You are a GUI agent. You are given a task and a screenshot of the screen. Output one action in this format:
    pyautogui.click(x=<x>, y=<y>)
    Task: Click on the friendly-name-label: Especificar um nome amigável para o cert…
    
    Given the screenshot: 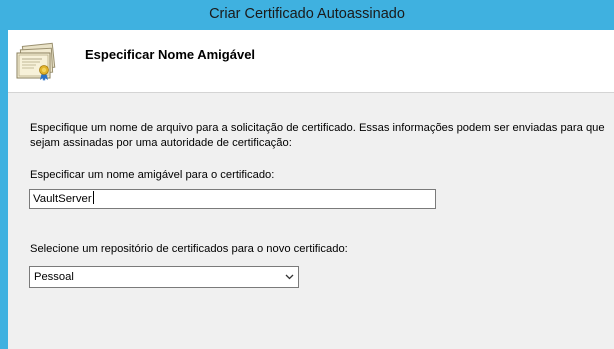 What is the action you would take?
    pyautogui.click(x=152, y=175)
    